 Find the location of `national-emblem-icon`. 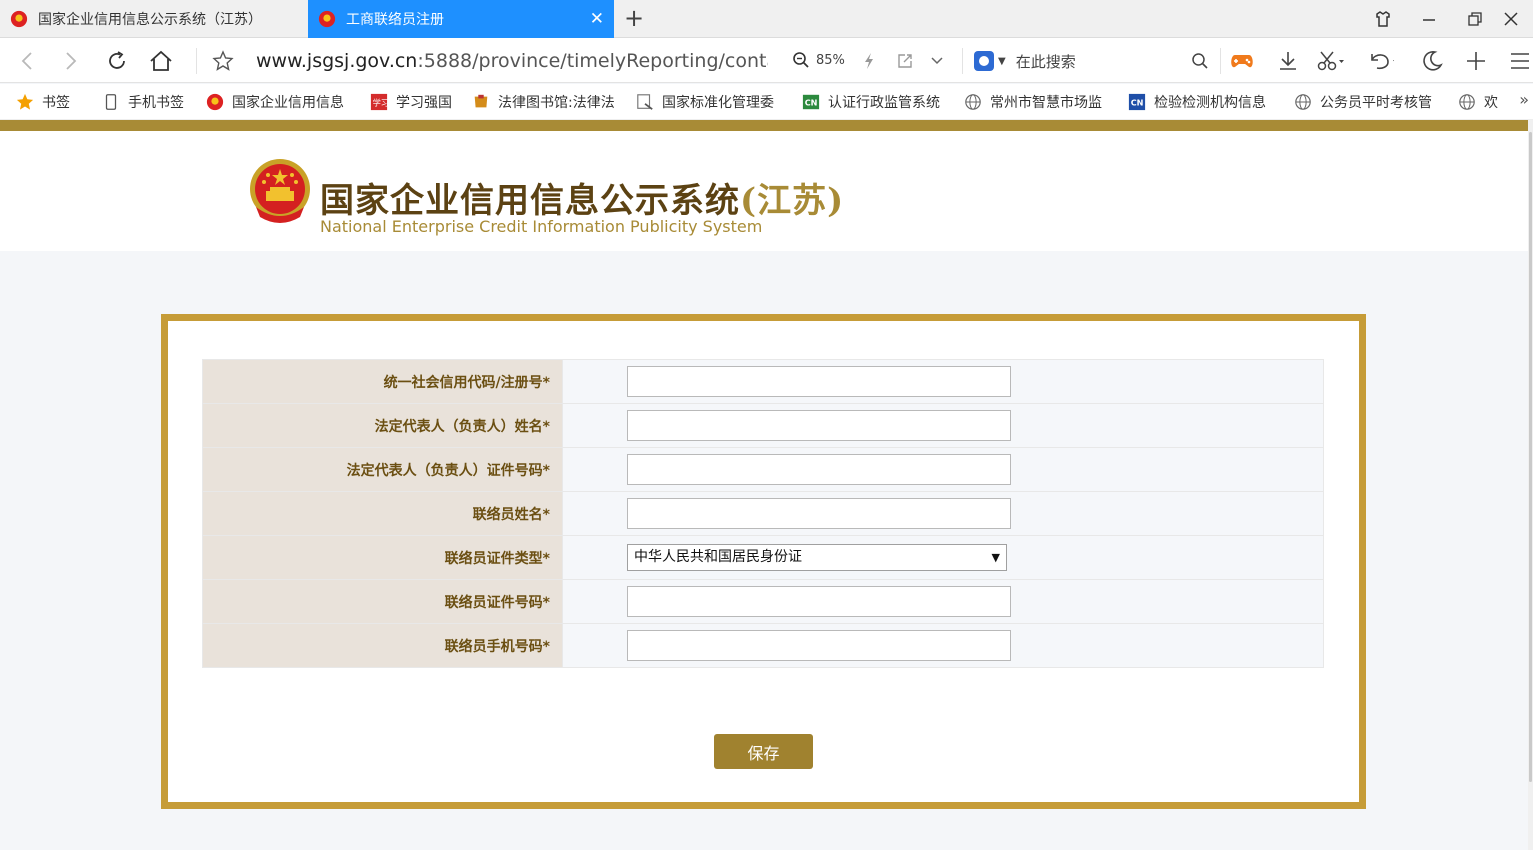

national-emblem-icon is located at coordinates (19, 19).